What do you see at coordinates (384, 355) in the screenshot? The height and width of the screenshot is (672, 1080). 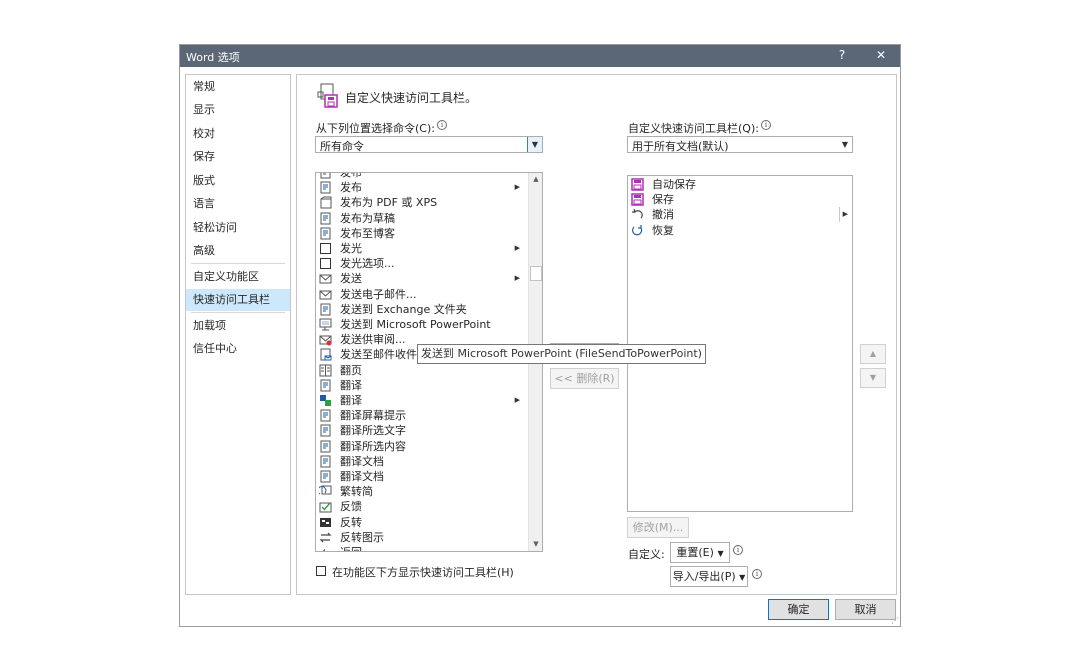 I see `command-label: 发送至邮件收件人` at bounding box center [384, 355].